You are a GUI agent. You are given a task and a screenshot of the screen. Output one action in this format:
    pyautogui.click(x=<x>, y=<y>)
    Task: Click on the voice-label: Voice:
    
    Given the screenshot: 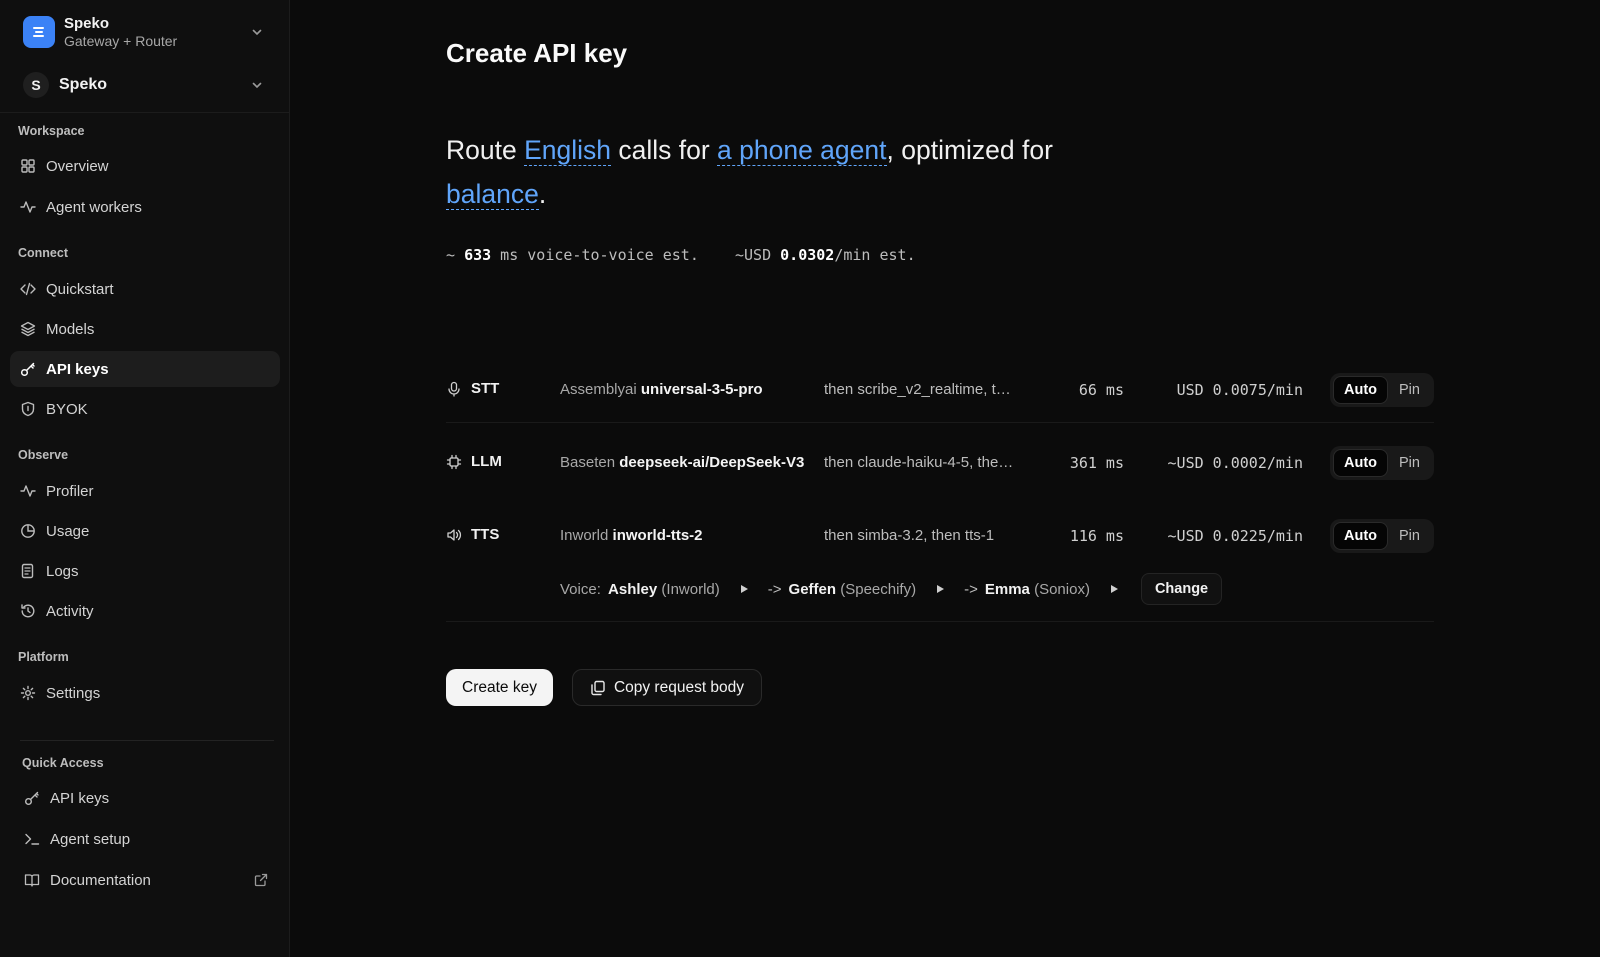 What is the action you would take?
    pyautogui.click(x=580, y=589)
    